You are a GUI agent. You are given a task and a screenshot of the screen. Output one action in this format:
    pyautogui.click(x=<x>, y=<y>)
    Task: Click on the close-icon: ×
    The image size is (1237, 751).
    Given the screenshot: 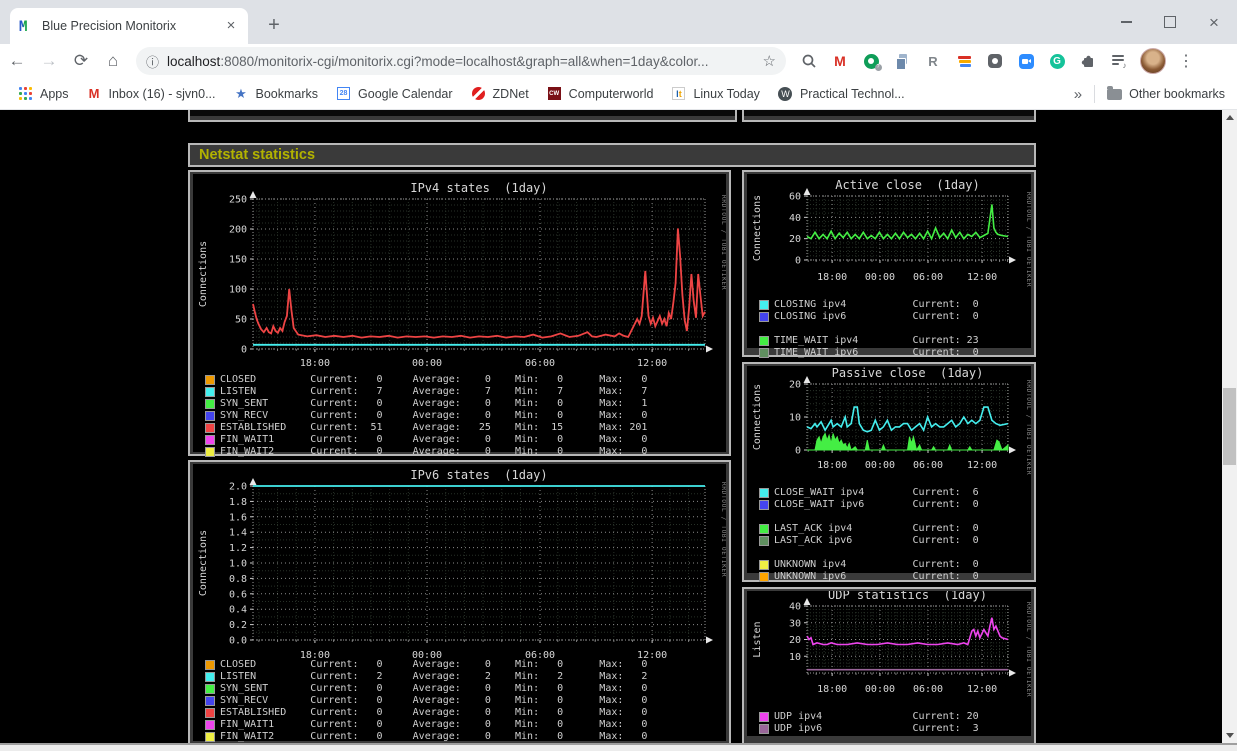 What is the action you would take?
    pyautogui.click(x=1214, y=22)
    